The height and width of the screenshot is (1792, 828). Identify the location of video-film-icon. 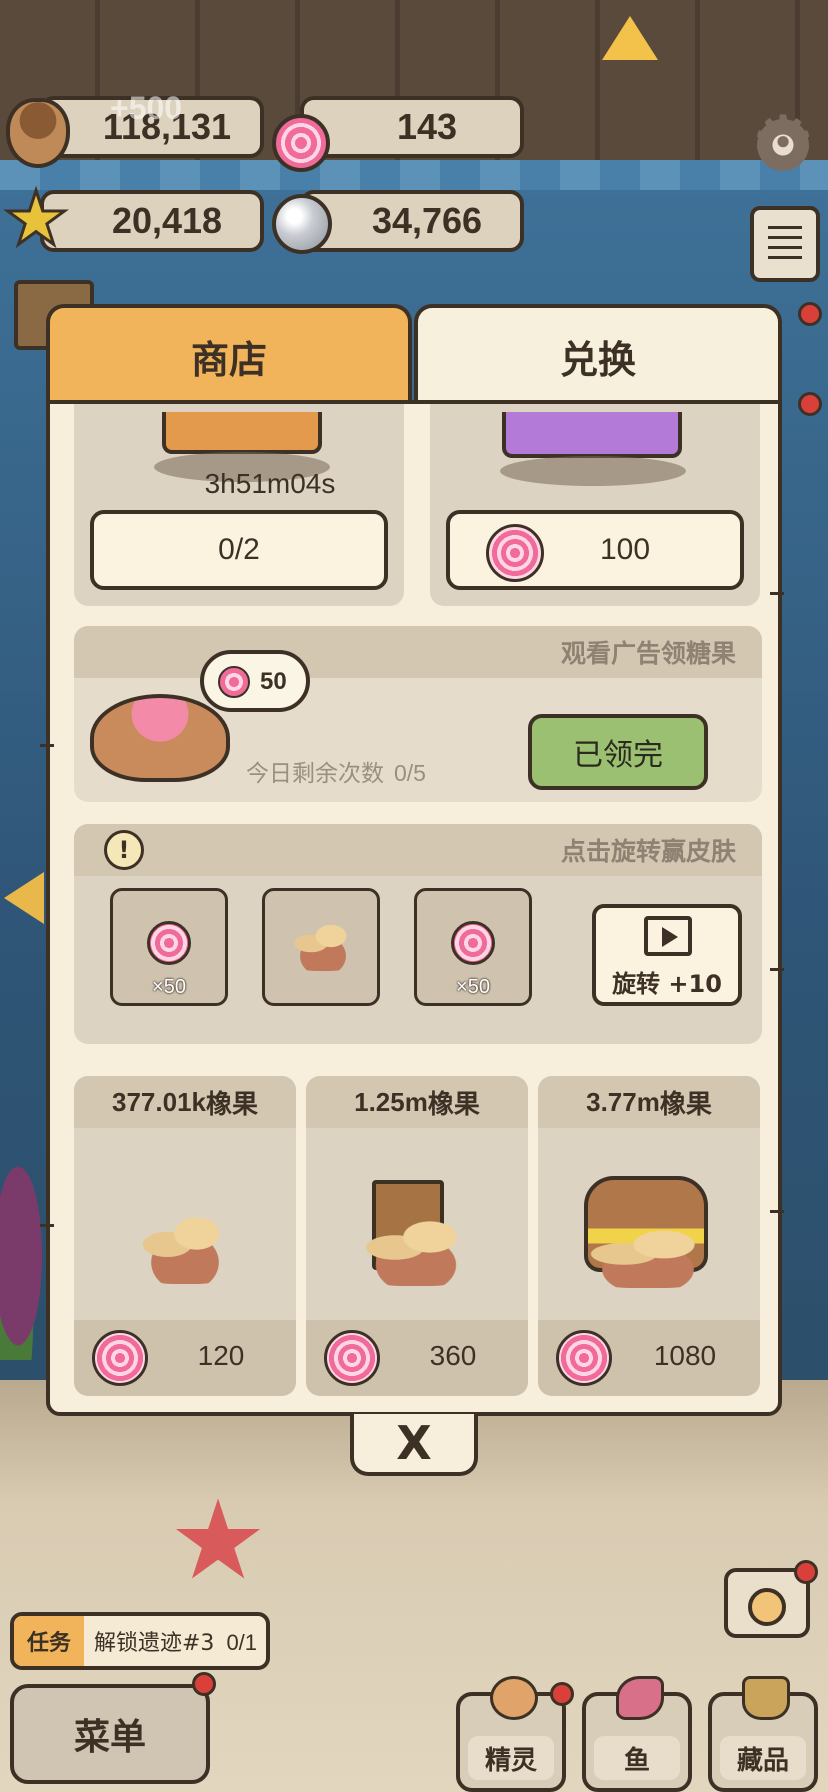
(668, 936).